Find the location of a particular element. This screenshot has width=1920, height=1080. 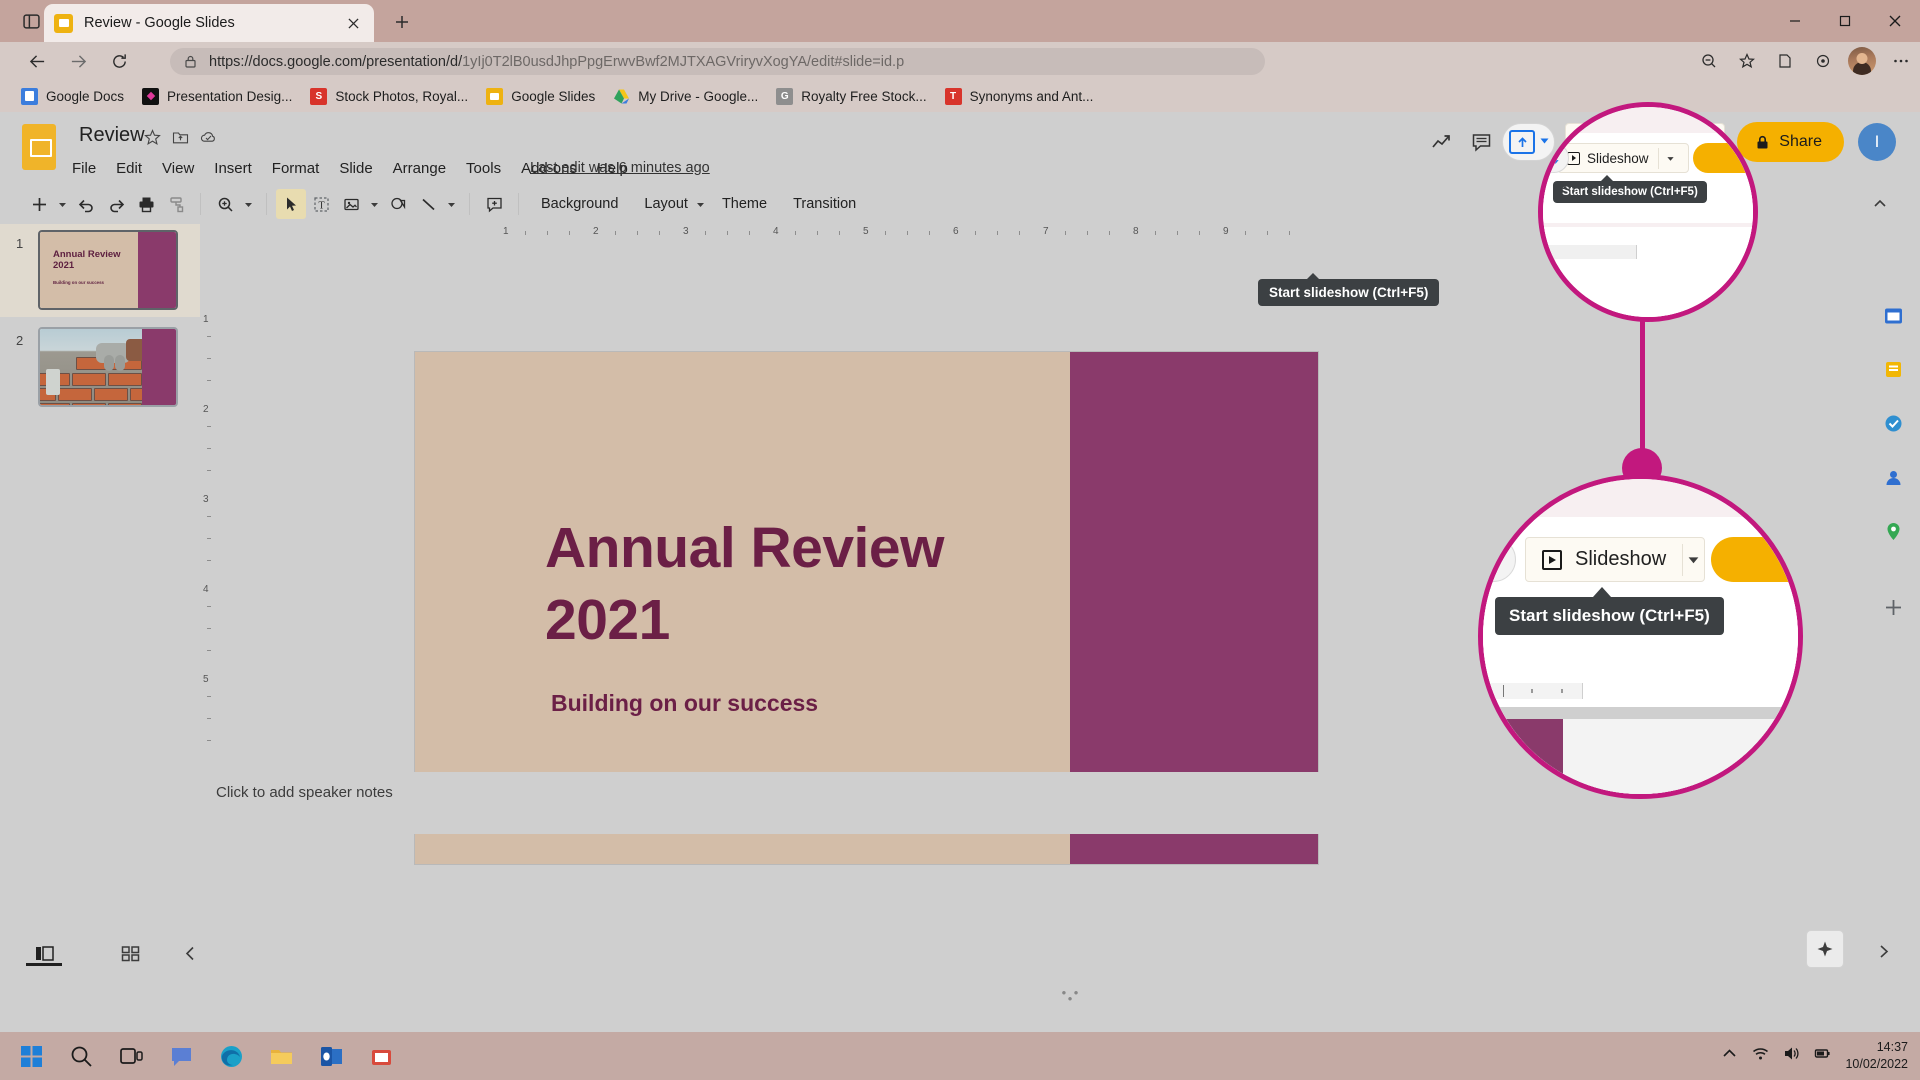

close-window-icon is located at coordinates (1895, 21).